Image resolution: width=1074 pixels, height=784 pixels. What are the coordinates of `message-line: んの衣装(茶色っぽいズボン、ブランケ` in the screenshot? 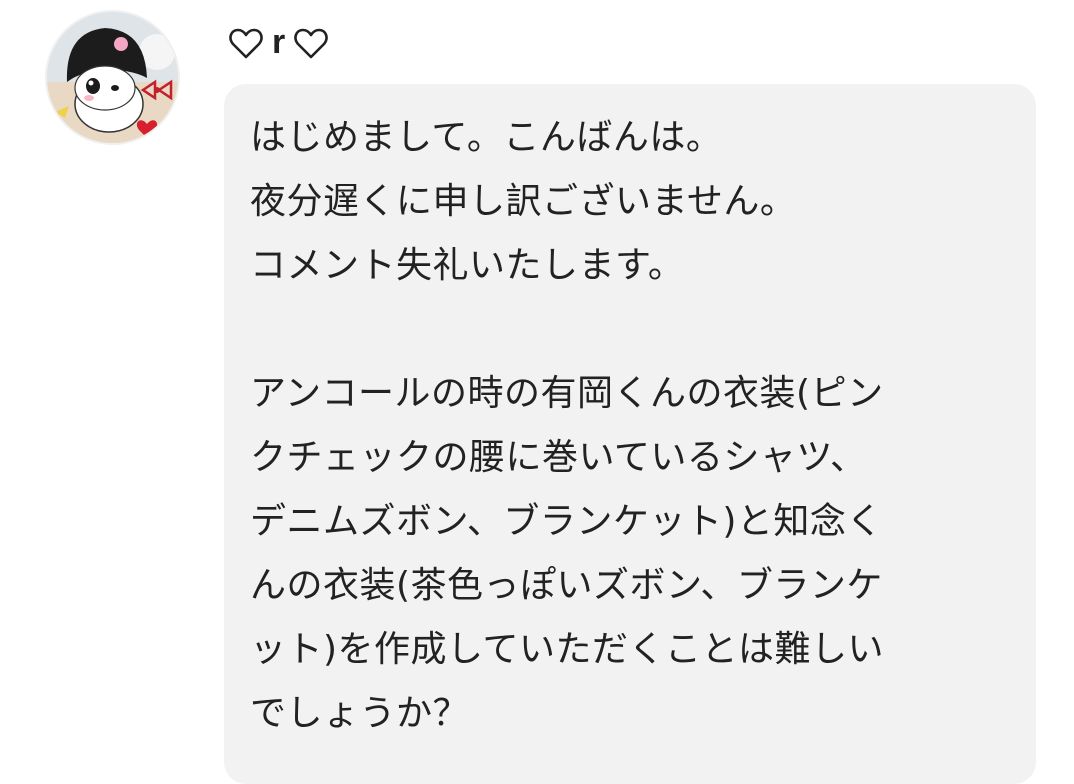 It's located at (566, 585).